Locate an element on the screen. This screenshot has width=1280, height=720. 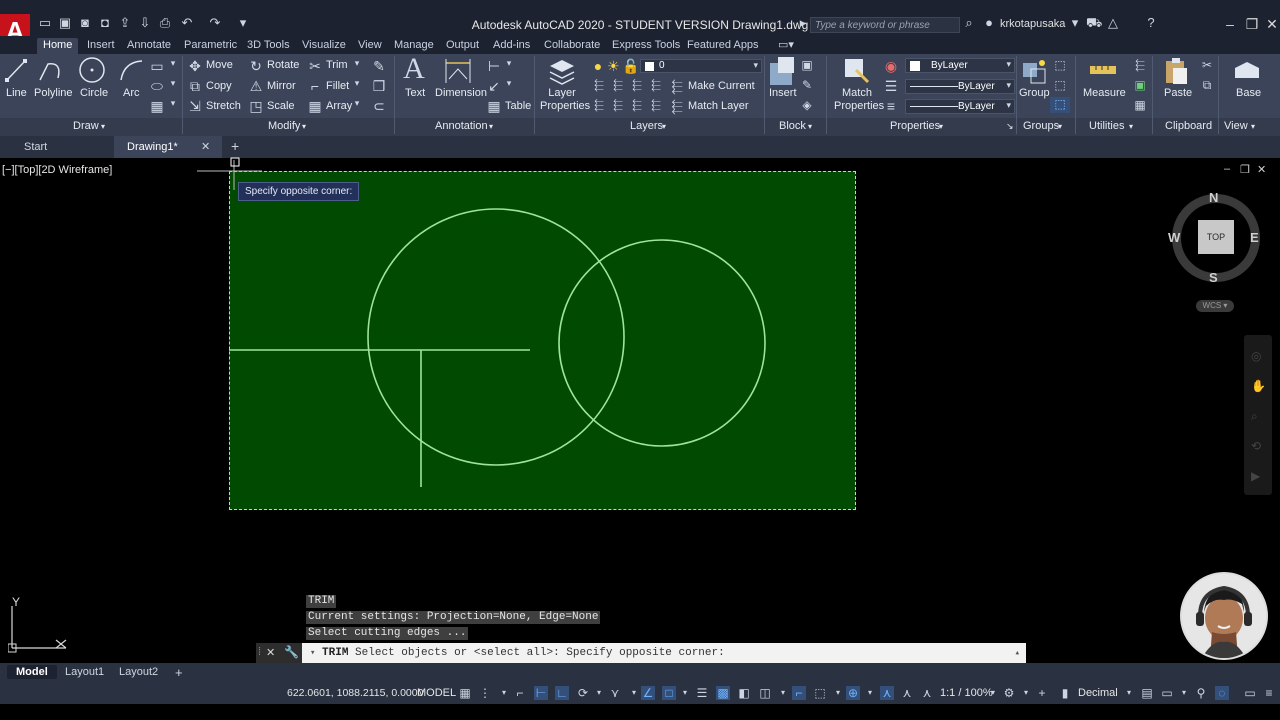
selection-cycling-icon: ◧ is located at coordinates (744, 693).